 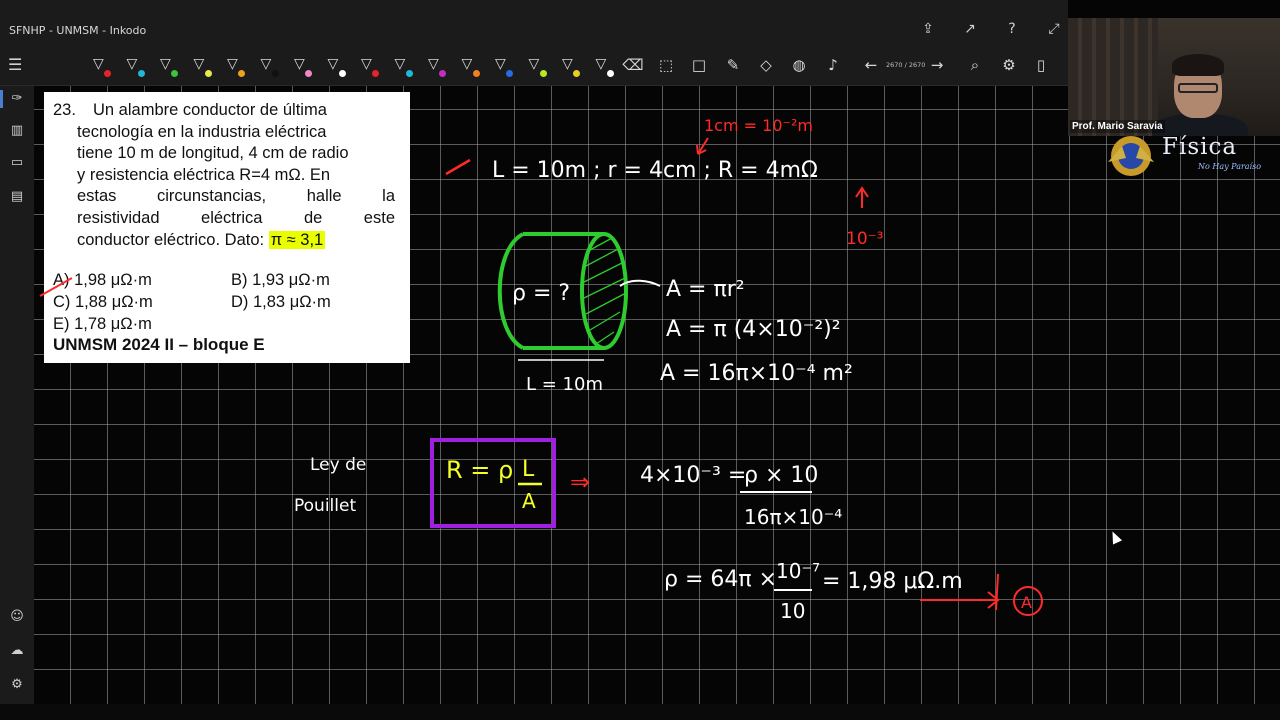 What do you see at coordinates (655, 170) in the screenshot?
I see `given-data: L = 10m ; r = 4cm ; R = 4mΩ` at bounding box center [655, 170].